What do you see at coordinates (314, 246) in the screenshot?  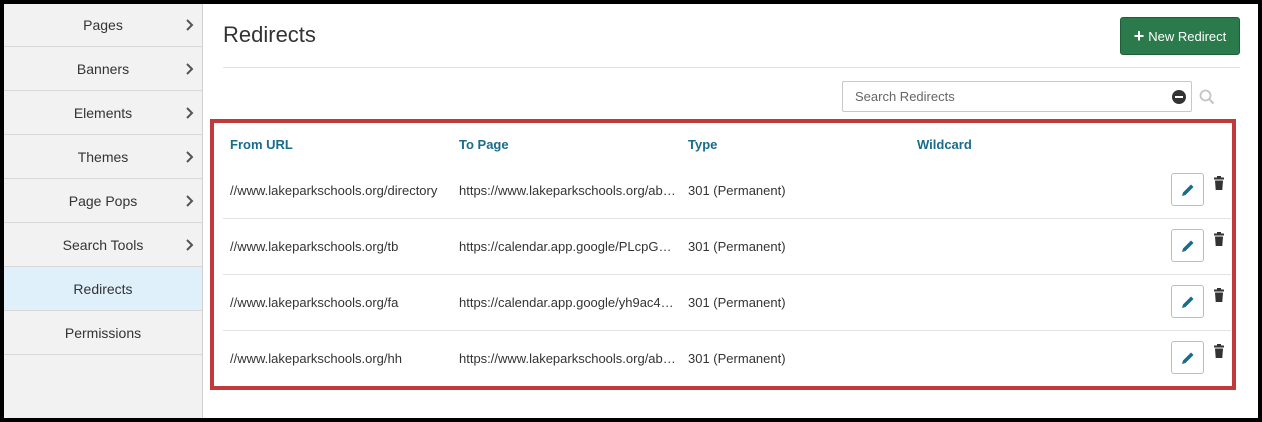 I see `from-url-cell: //www.lakeparkschools.org/tb` at bounding box center [314, 246].